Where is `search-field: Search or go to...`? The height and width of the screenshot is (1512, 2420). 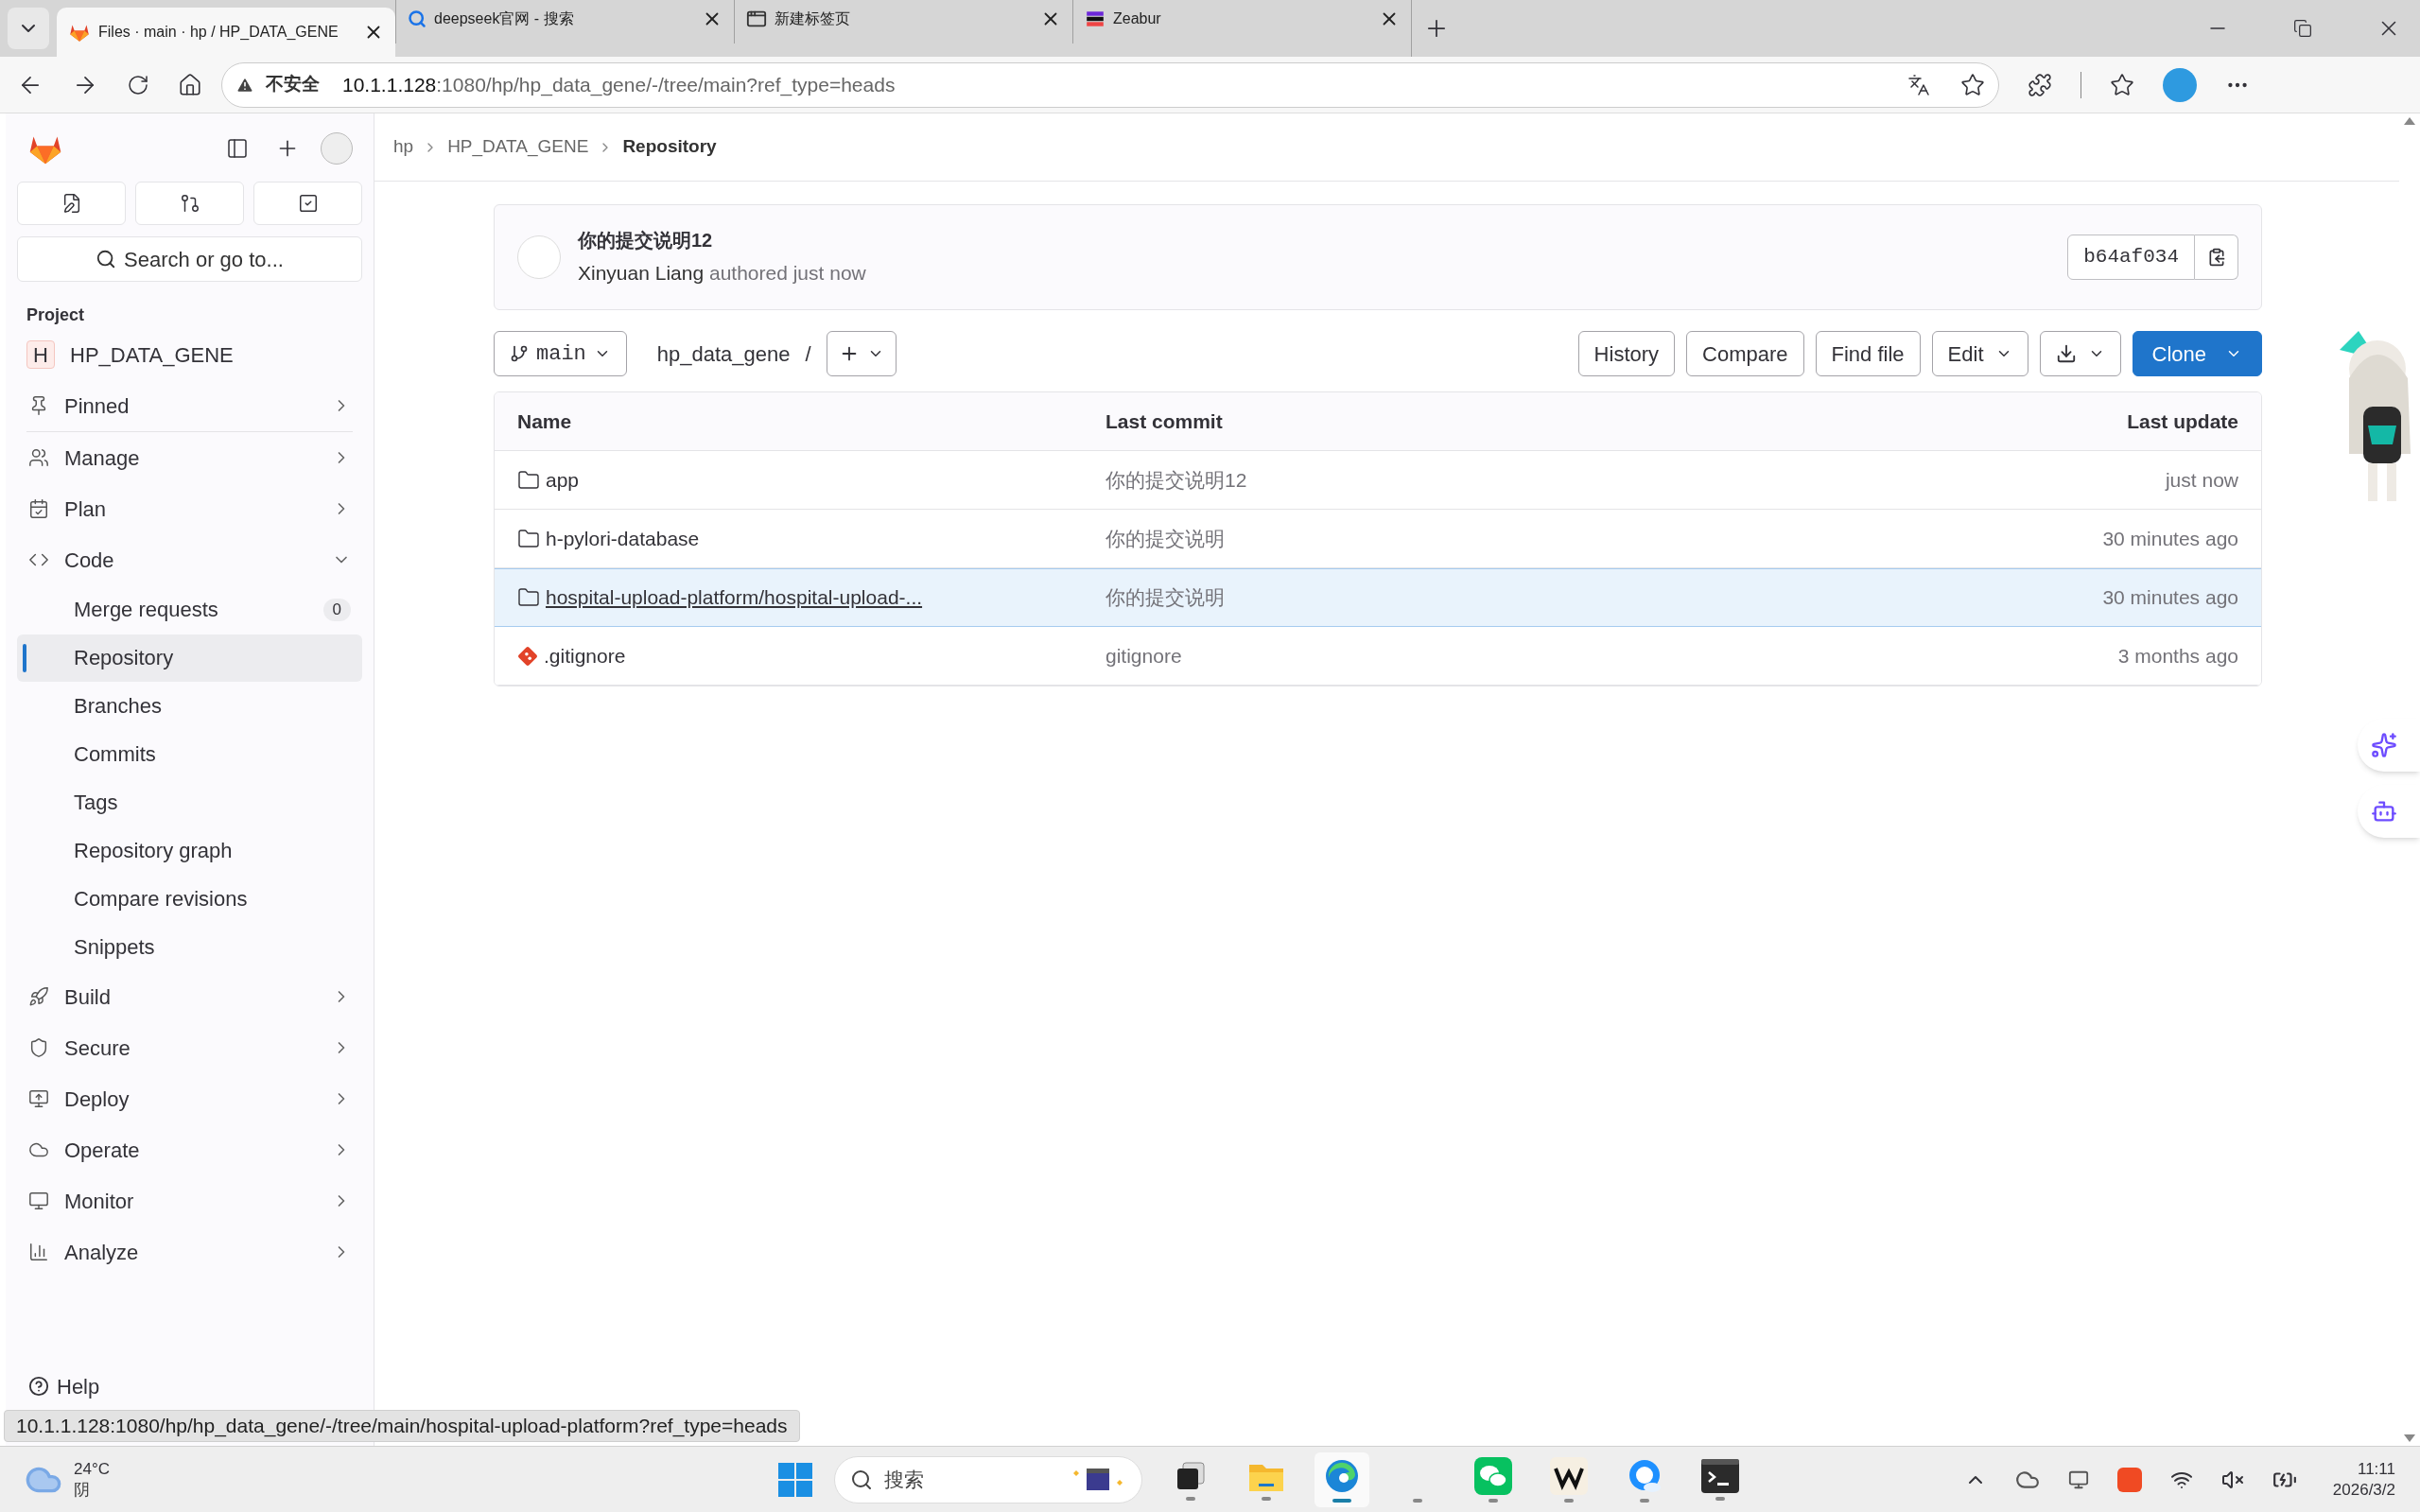
search-field: Search or go to... is located at coordinates (189, 259).